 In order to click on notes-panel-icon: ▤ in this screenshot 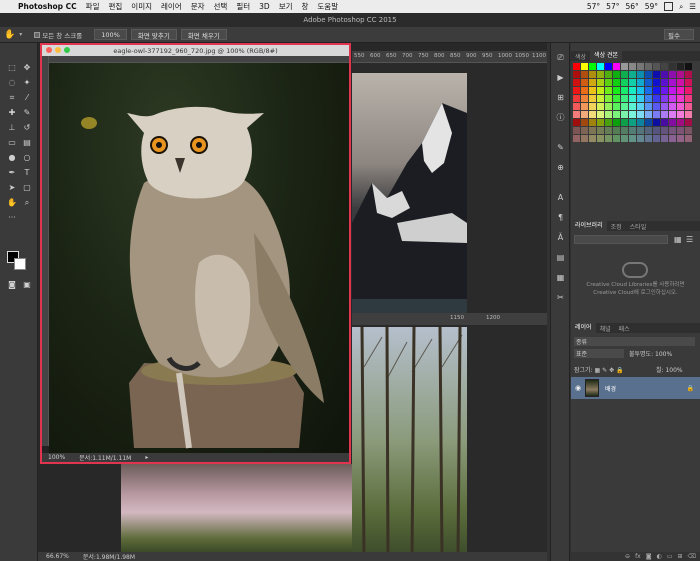, I will do `click(560, 258)`.